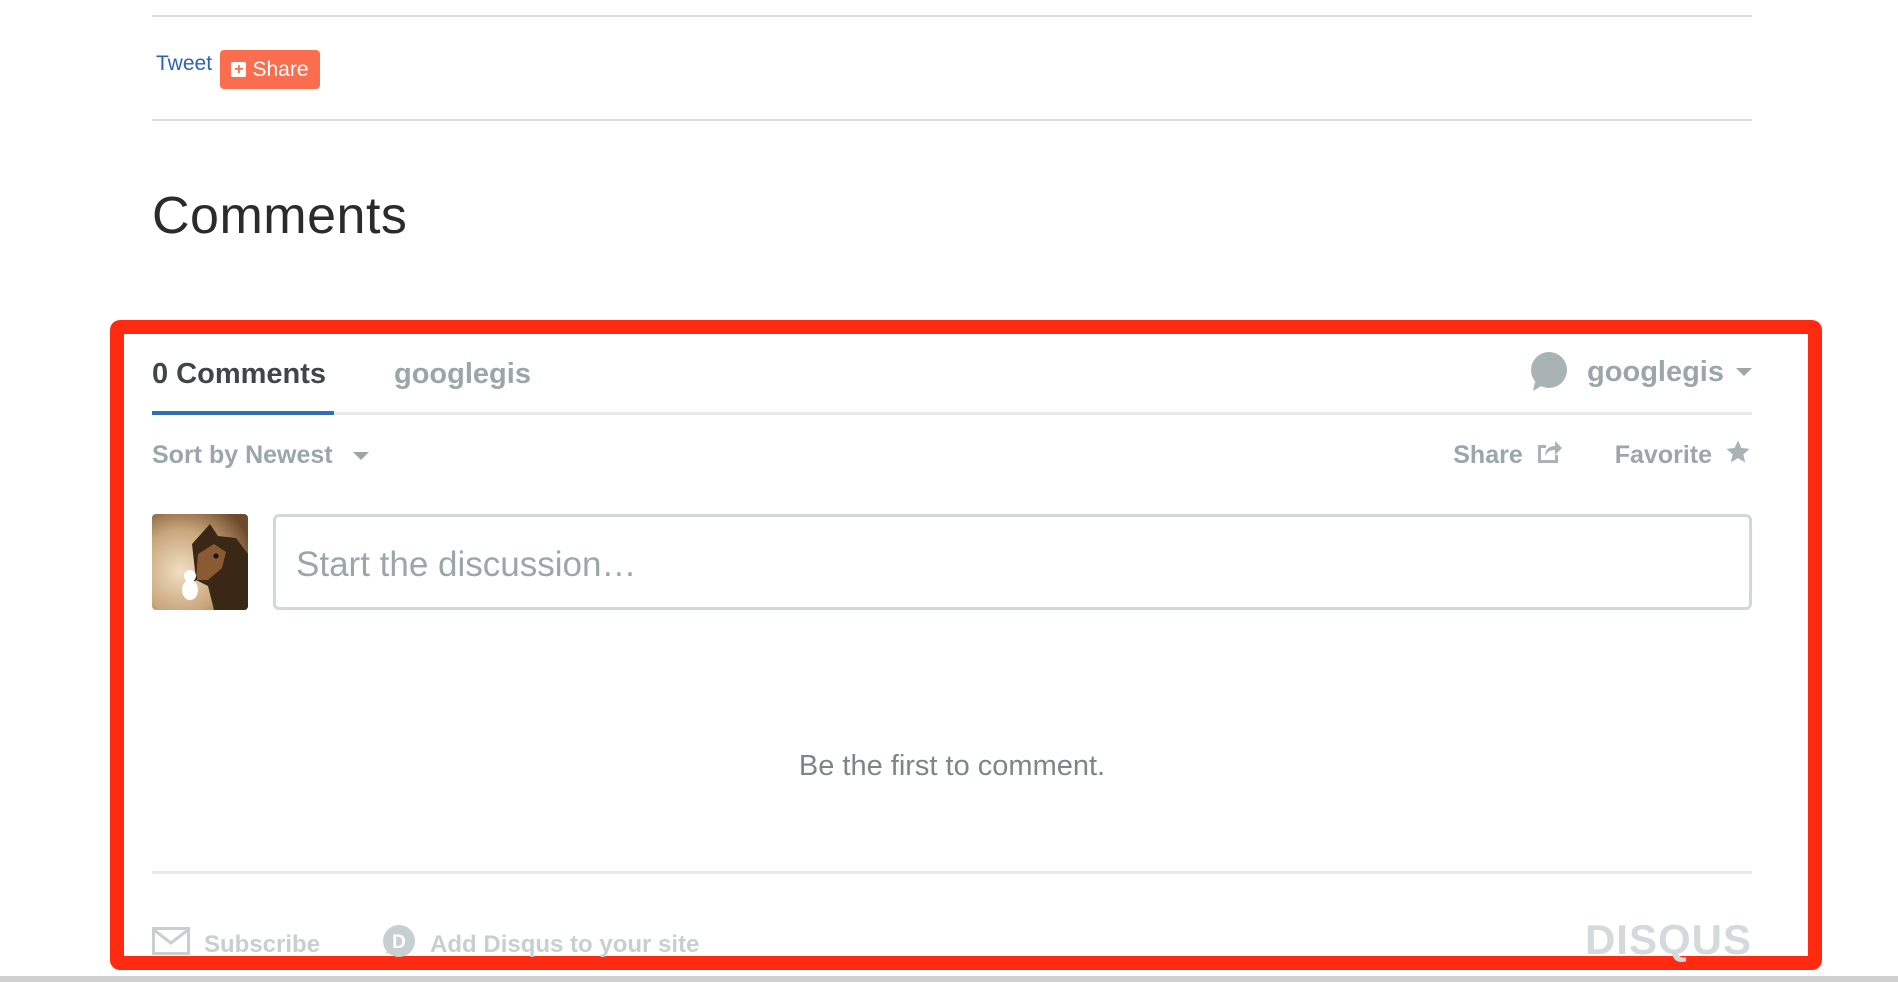 Image resolution: width=1898 pixels, height=982 pixels. I want to click on favorite-label: Favorite, so click(1663, 455).